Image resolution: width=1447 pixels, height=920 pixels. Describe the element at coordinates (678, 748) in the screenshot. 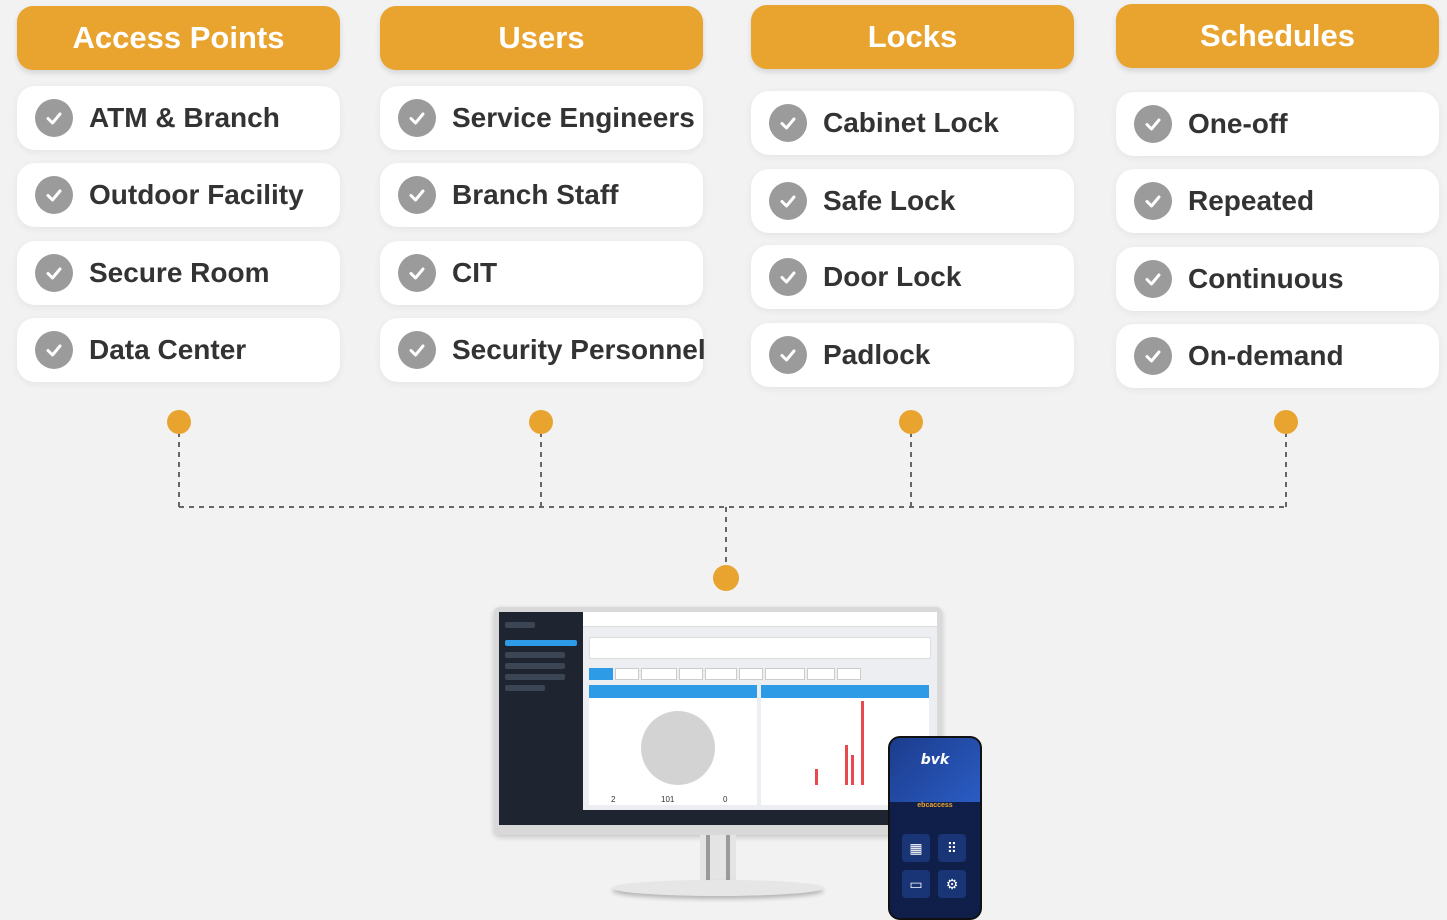

I see `pie-chart` at that location.